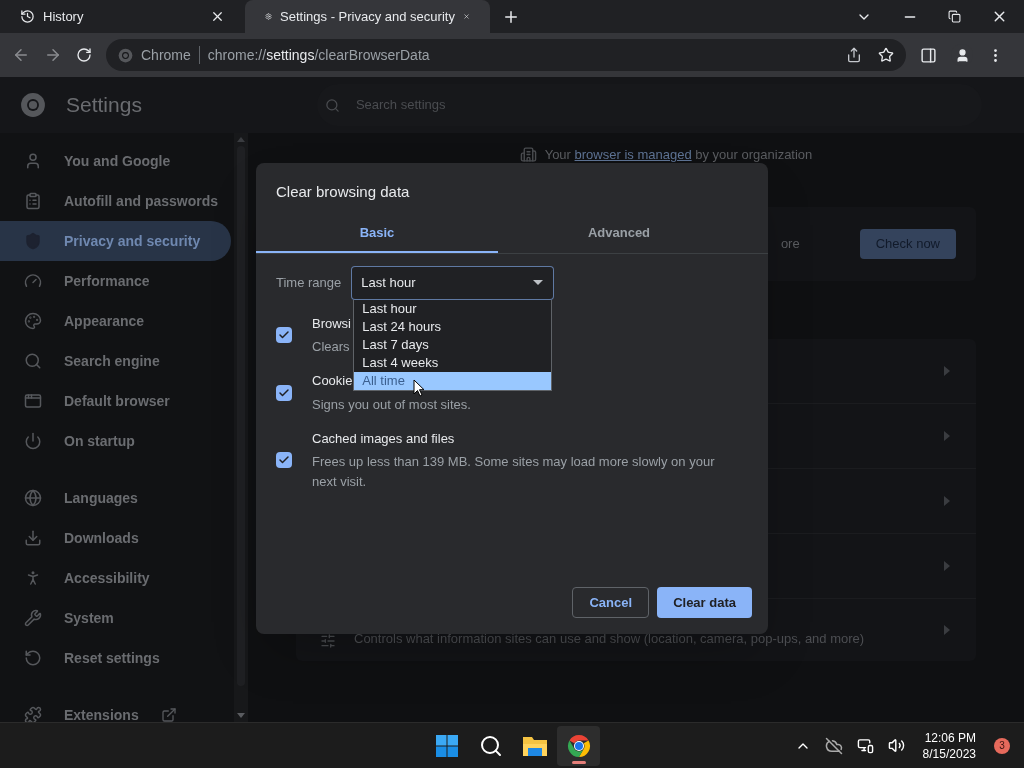  Describe the element at coordinates (33, 321) in the screenshot. I see `palette-icon` at that location.